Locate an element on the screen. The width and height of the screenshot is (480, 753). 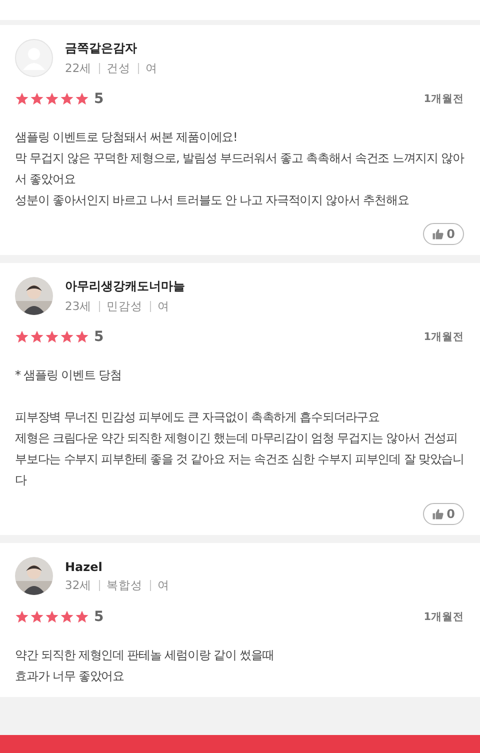
skin-type: 복합성 is located at coordinates (124, 585).